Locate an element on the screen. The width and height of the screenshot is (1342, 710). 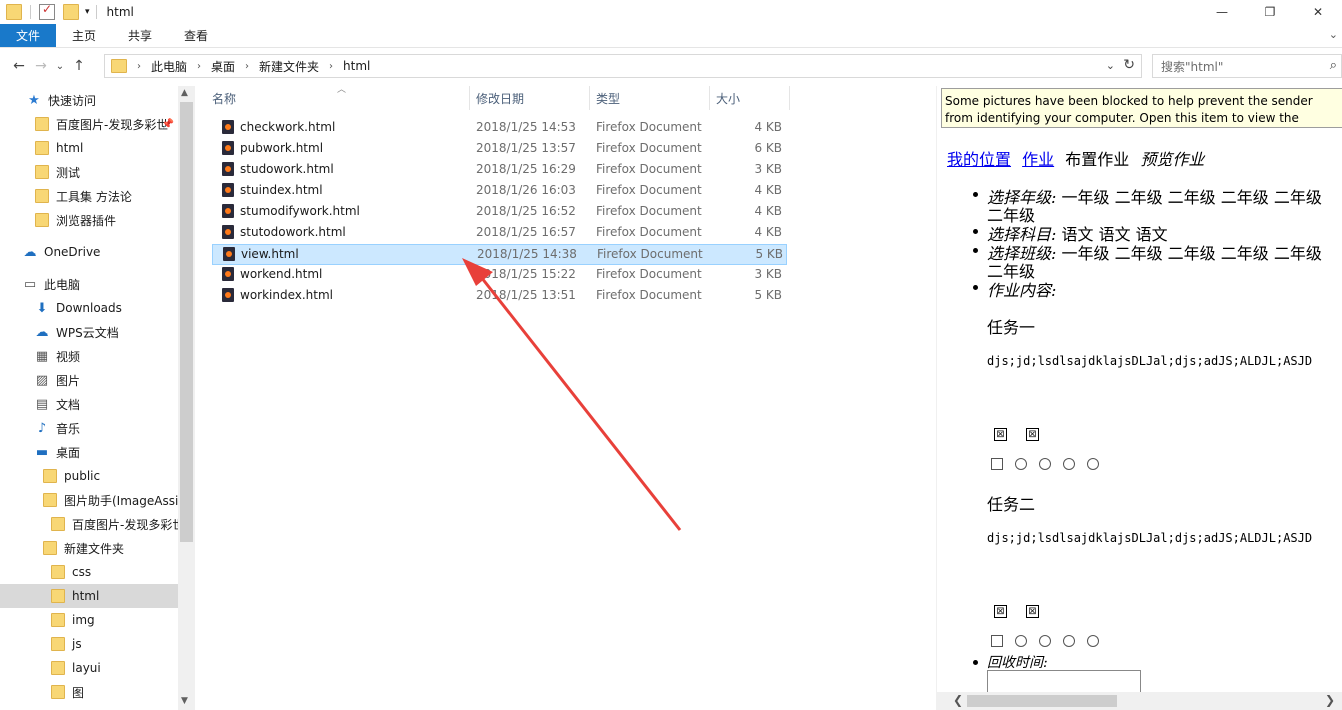
scroll-up-icon: ▲ is located at coordinates (184, 93).